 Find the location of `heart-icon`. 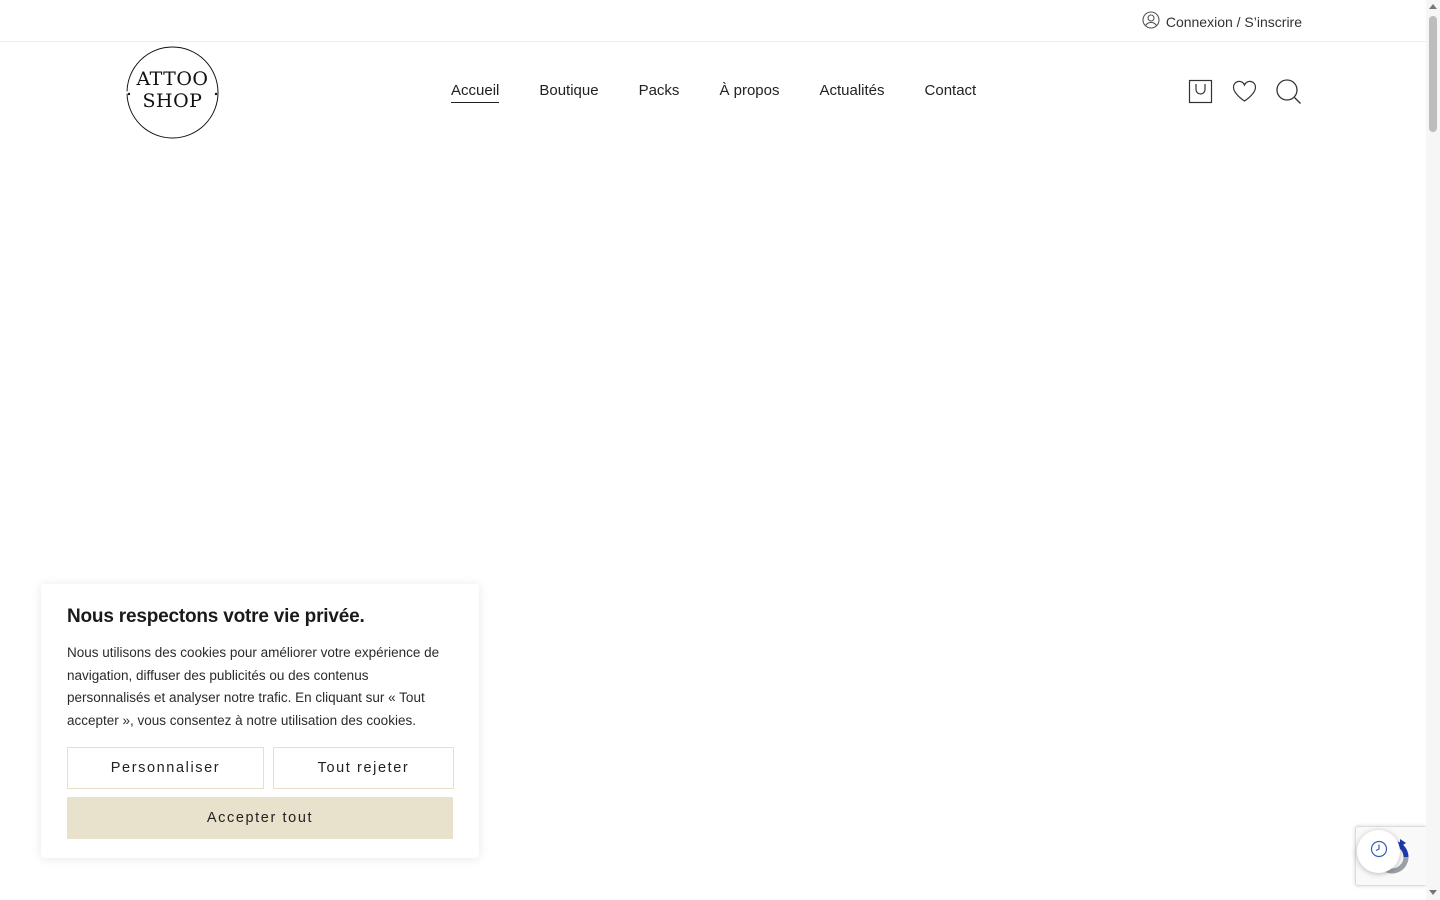

heart-icon is located at coordinates (1244, 91).